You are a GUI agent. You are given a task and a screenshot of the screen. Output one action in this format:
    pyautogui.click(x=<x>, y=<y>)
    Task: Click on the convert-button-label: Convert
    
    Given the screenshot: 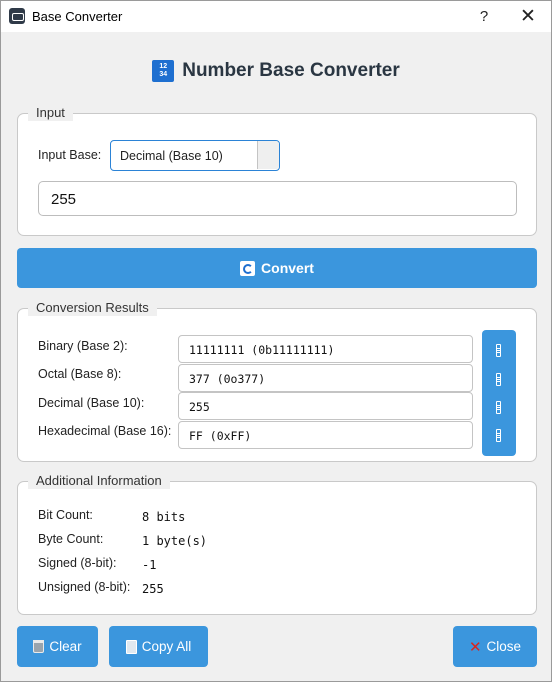 What is the action you would take?
    pyautogui.click(x=287, y=268)
    